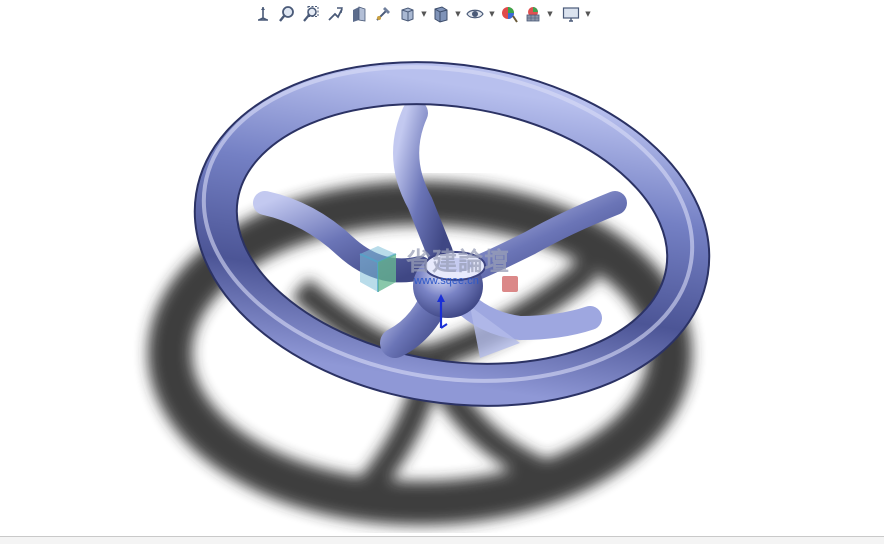 Image resolution: width=884 pixels, height=544 pixels. What do you see at coordinates (446, 281) in the screenshot?
I see `watermark-url: www.sqee.cn` at bounding box center [446, 281].